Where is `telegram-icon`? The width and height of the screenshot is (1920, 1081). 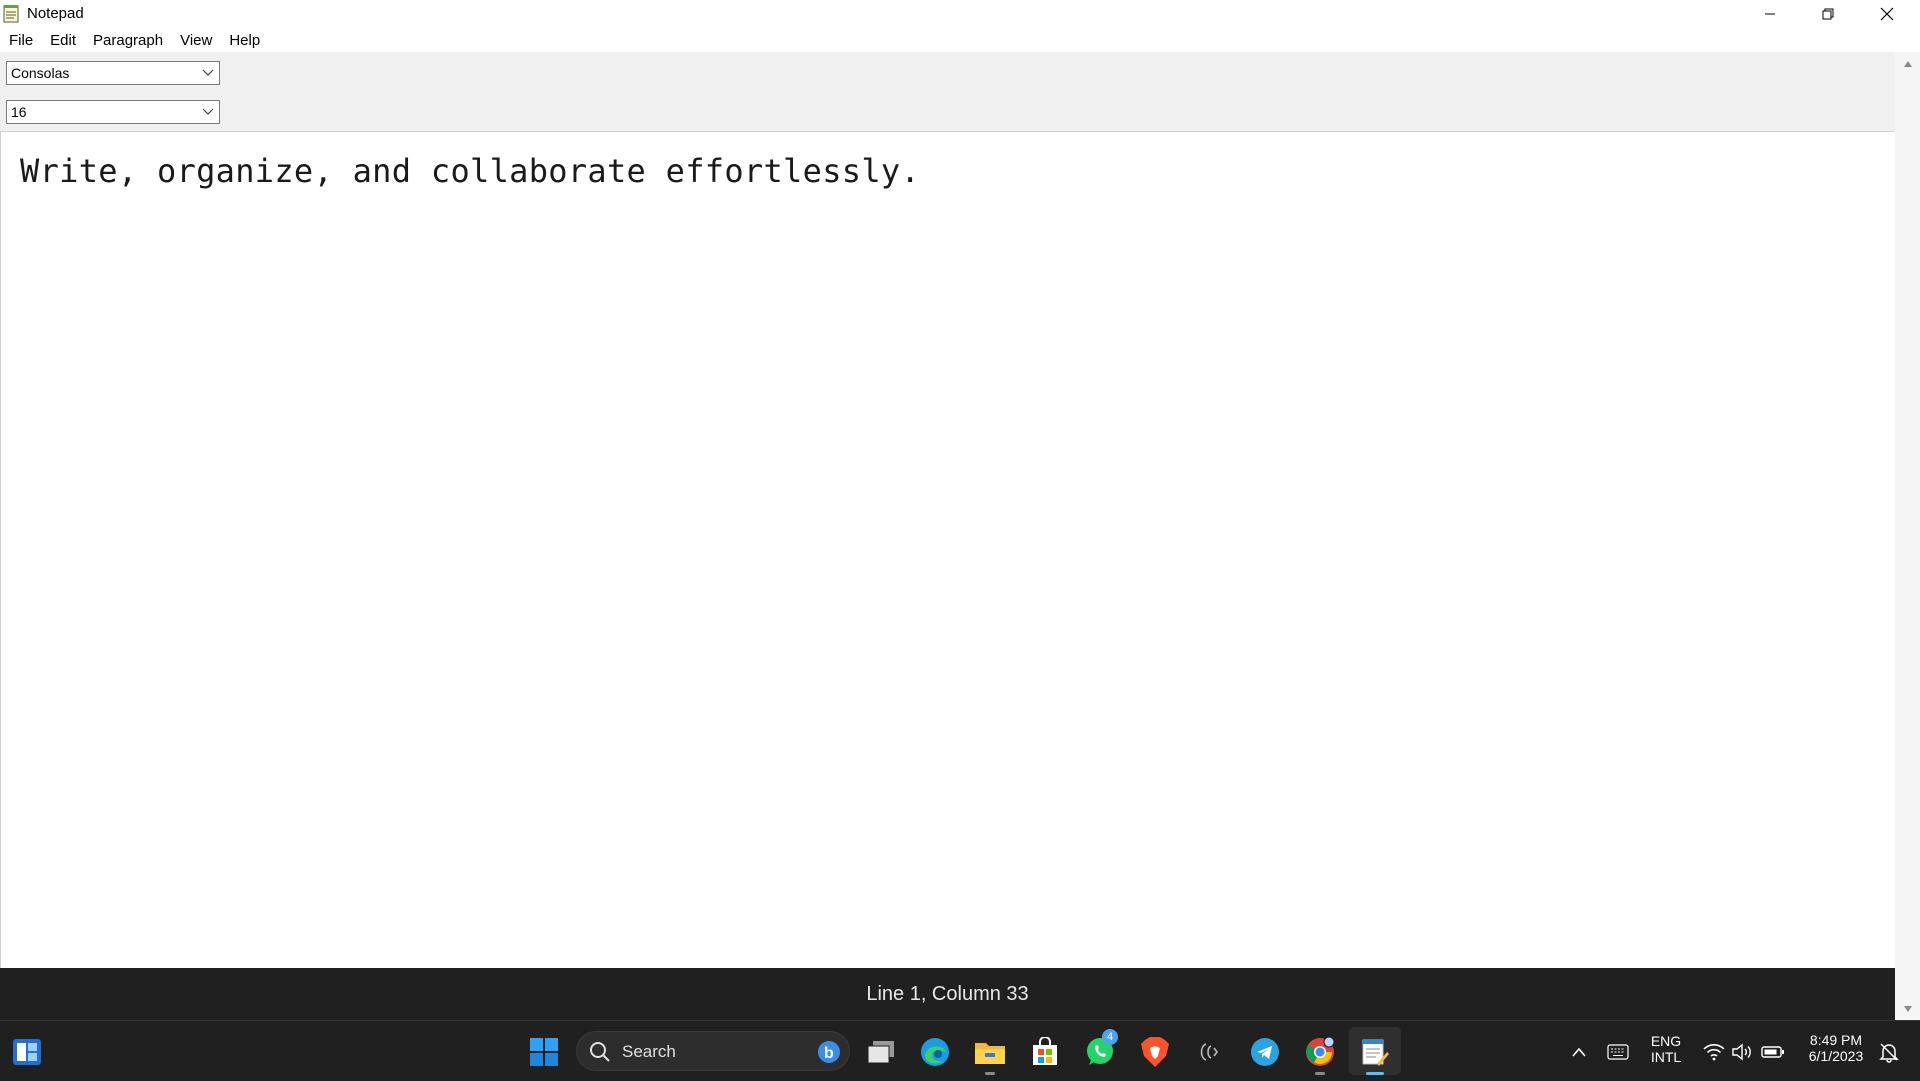
telegram-icon is located at coordinates (1265, 1052).